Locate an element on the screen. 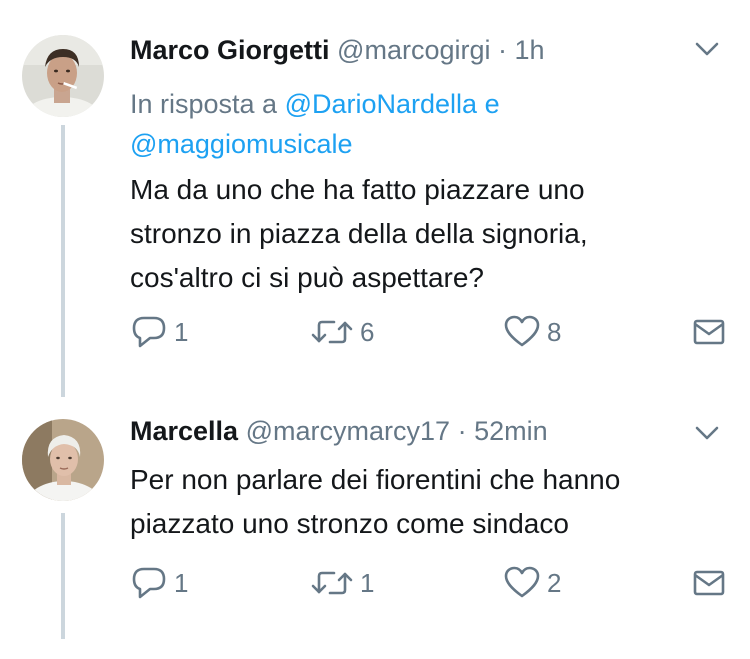 This screenshot has height=659, width=750. like-button: 8 is located at coordinates (532, 332).